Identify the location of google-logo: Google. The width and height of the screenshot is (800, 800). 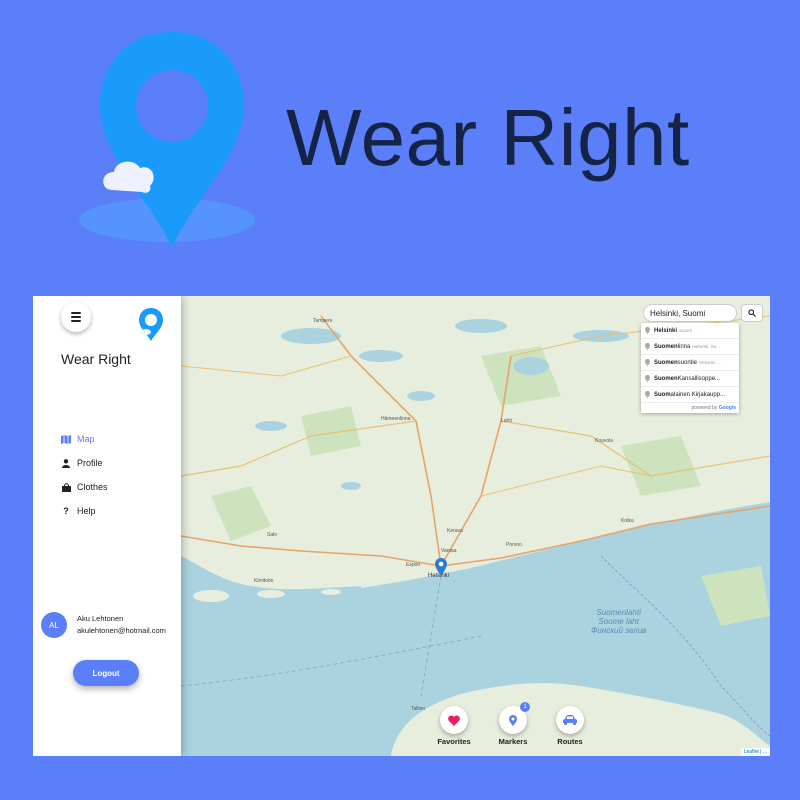
(727, 408).